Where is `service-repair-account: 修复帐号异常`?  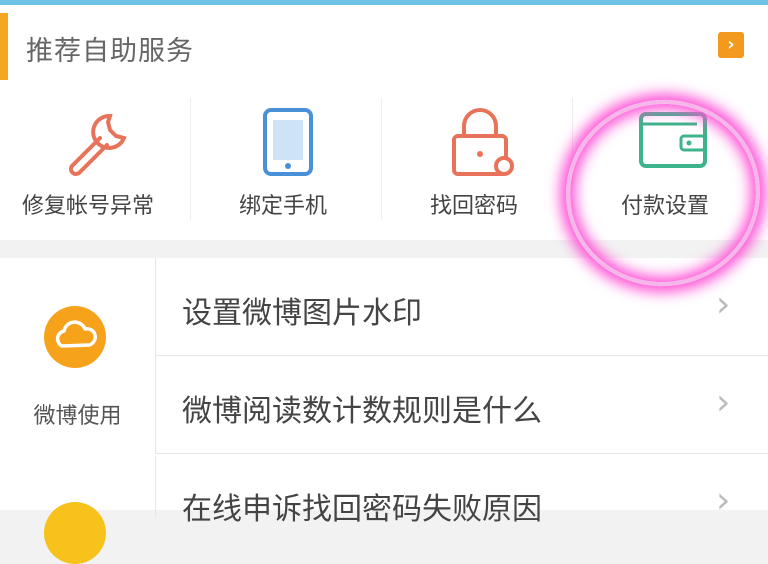 service-repair-account: 修复帐号异常 is located at coordinates (95, 160).